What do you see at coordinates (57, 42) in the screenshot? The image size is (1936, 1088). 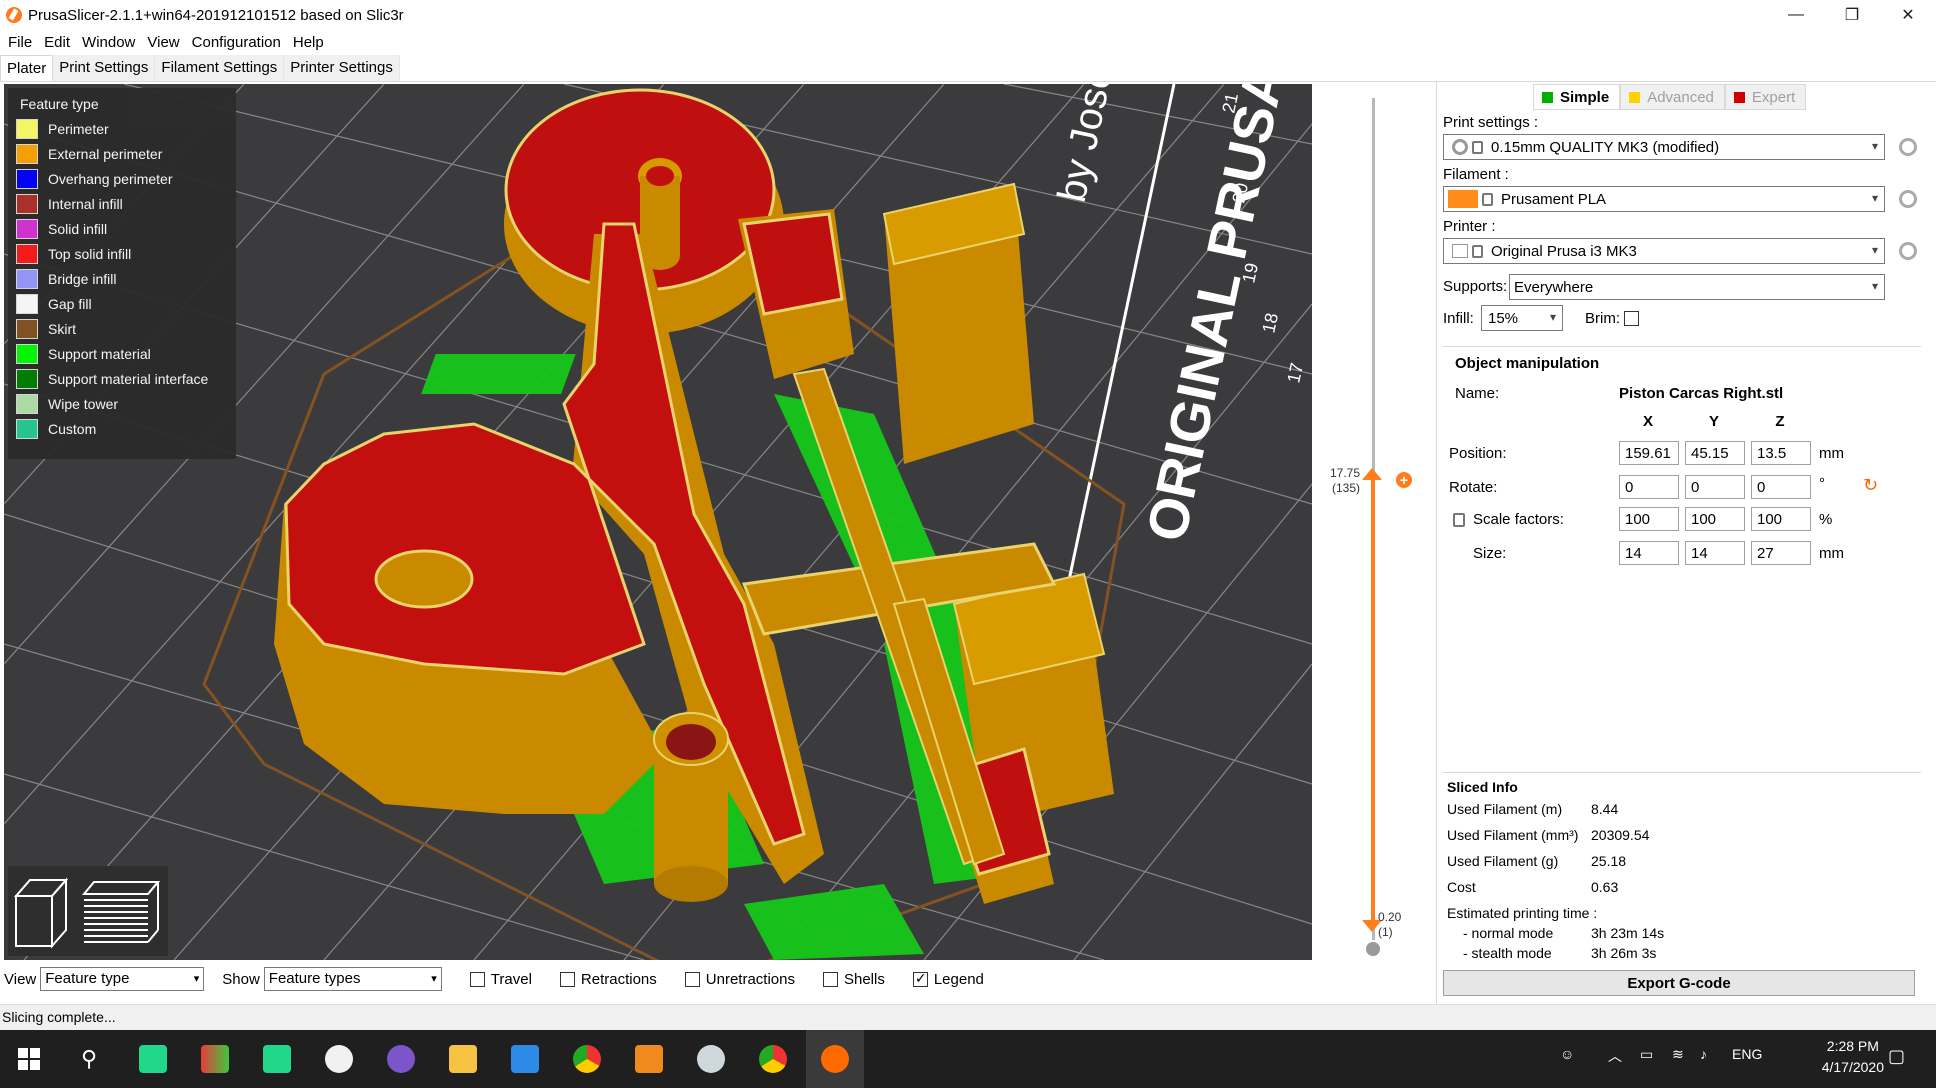 I see `menu-edit: Edit` at bounding box center [57, 42].